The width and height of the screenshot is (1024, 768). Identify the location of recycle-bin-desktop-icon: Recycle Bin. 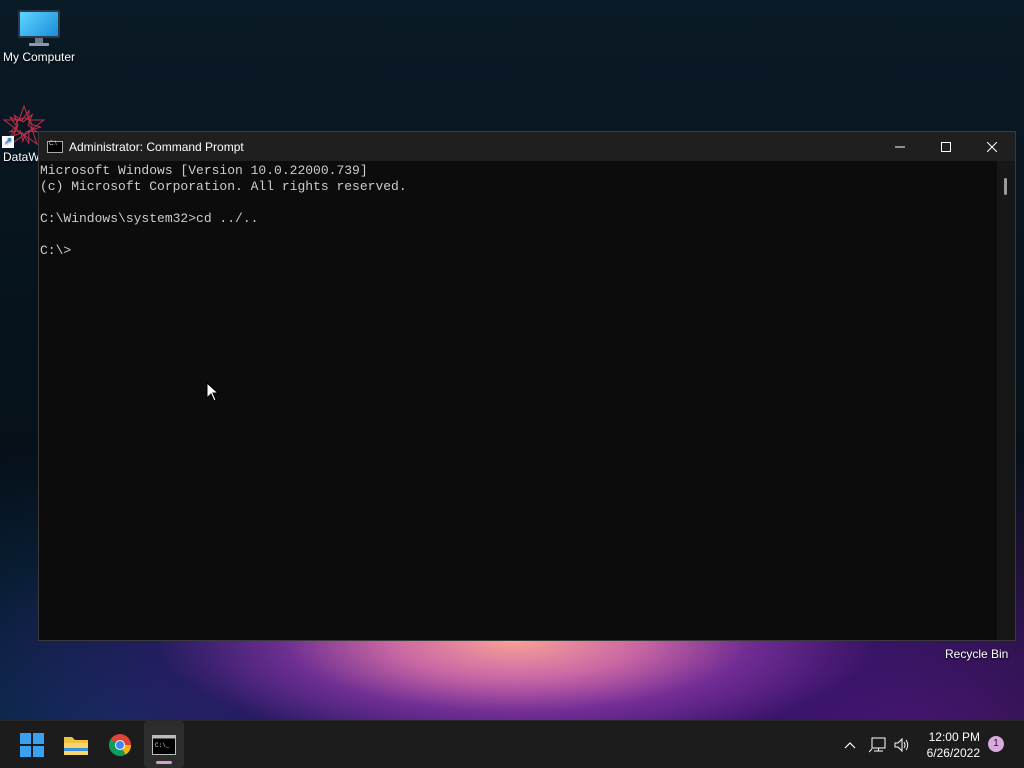
(976, 654).